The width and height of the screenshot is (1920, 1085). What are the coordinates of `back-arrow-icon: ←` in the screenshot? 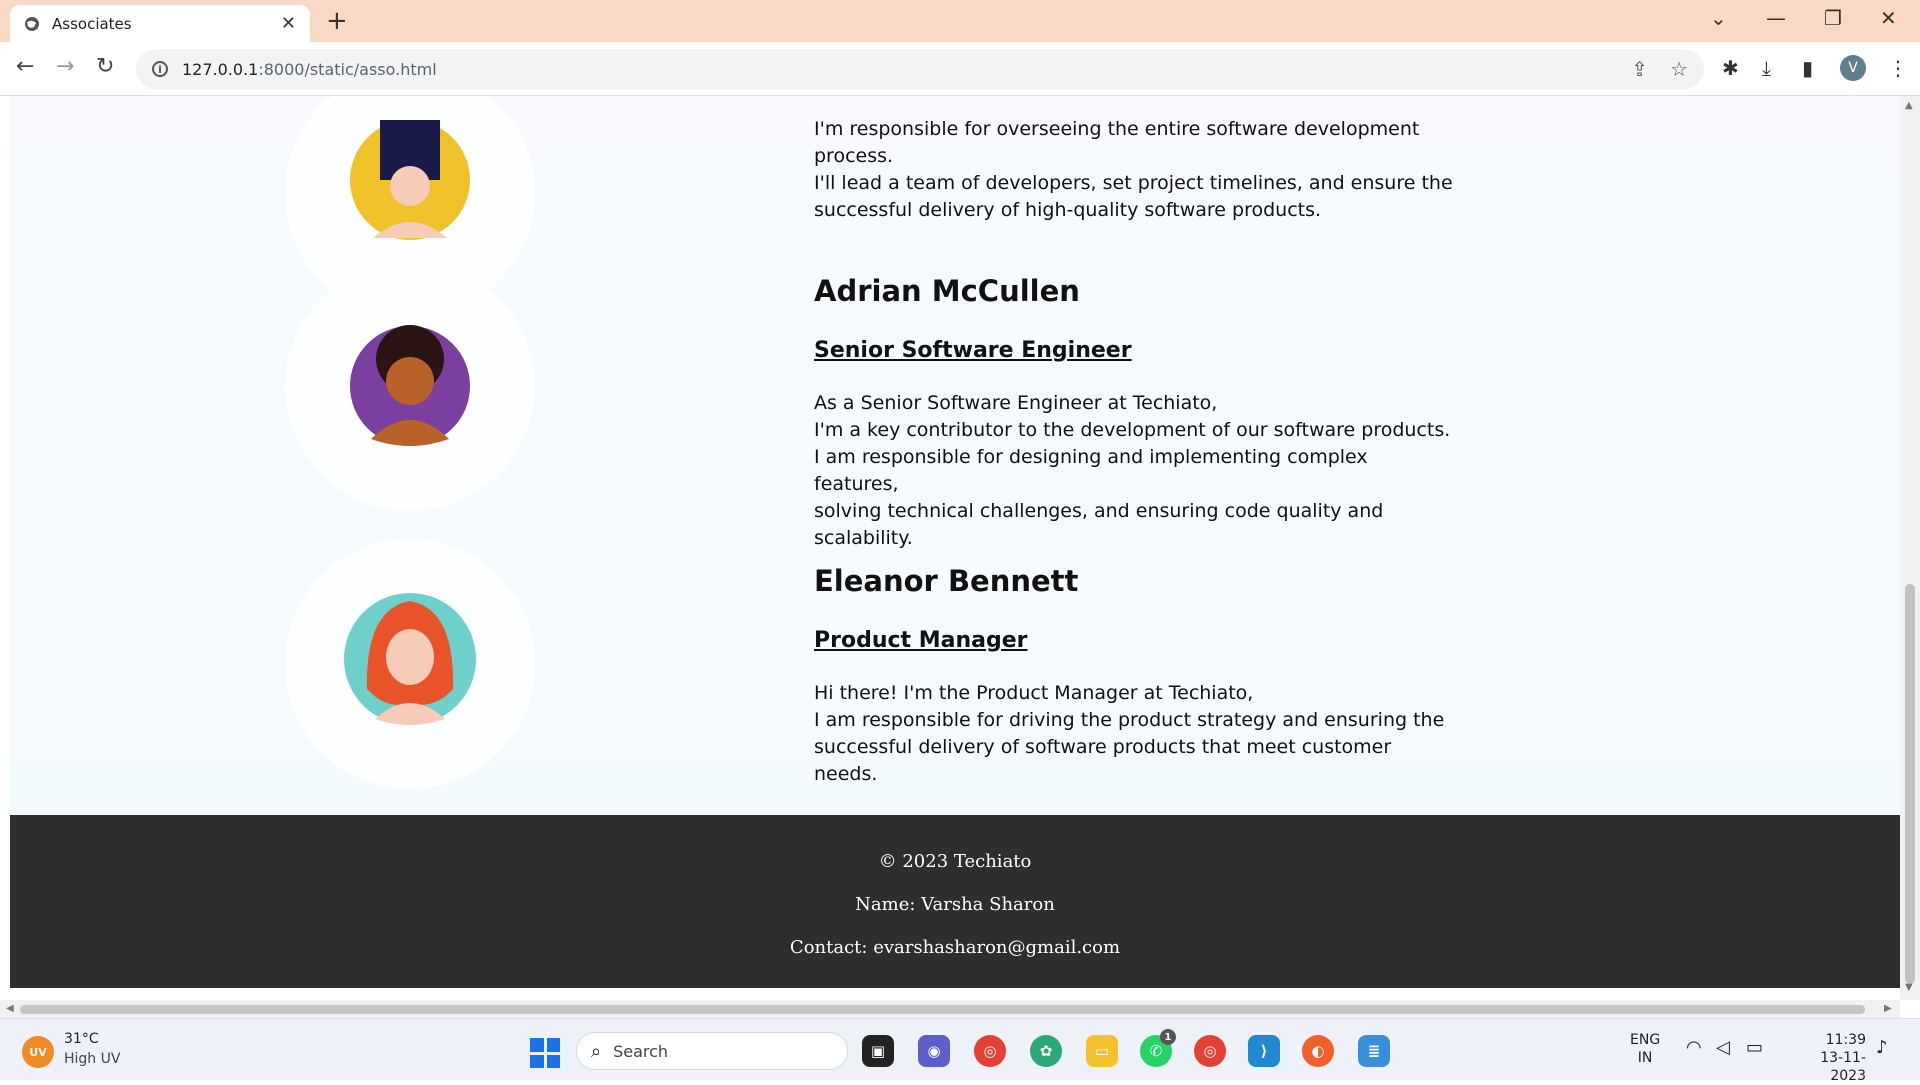 It's located at (25, 66).